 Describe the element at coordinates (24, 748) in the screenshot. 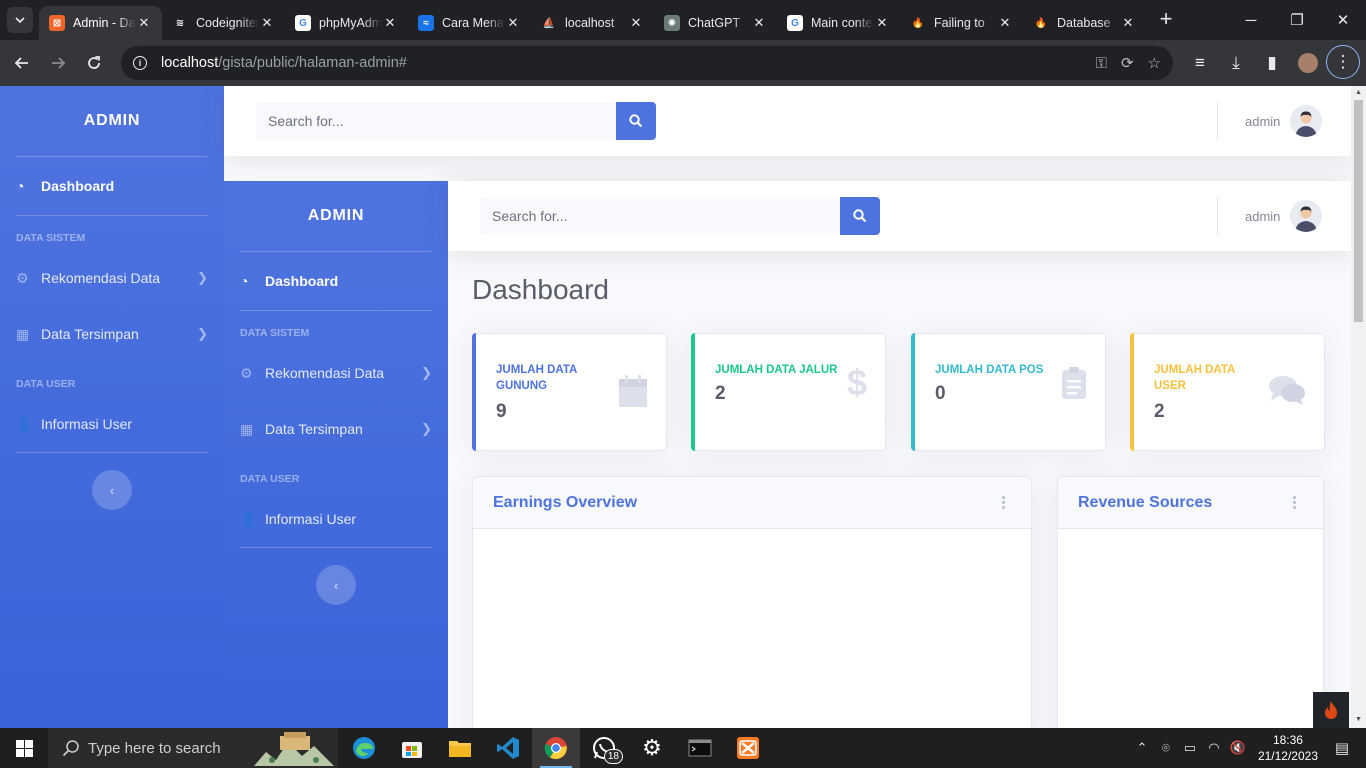

I see `start-button` at that location.